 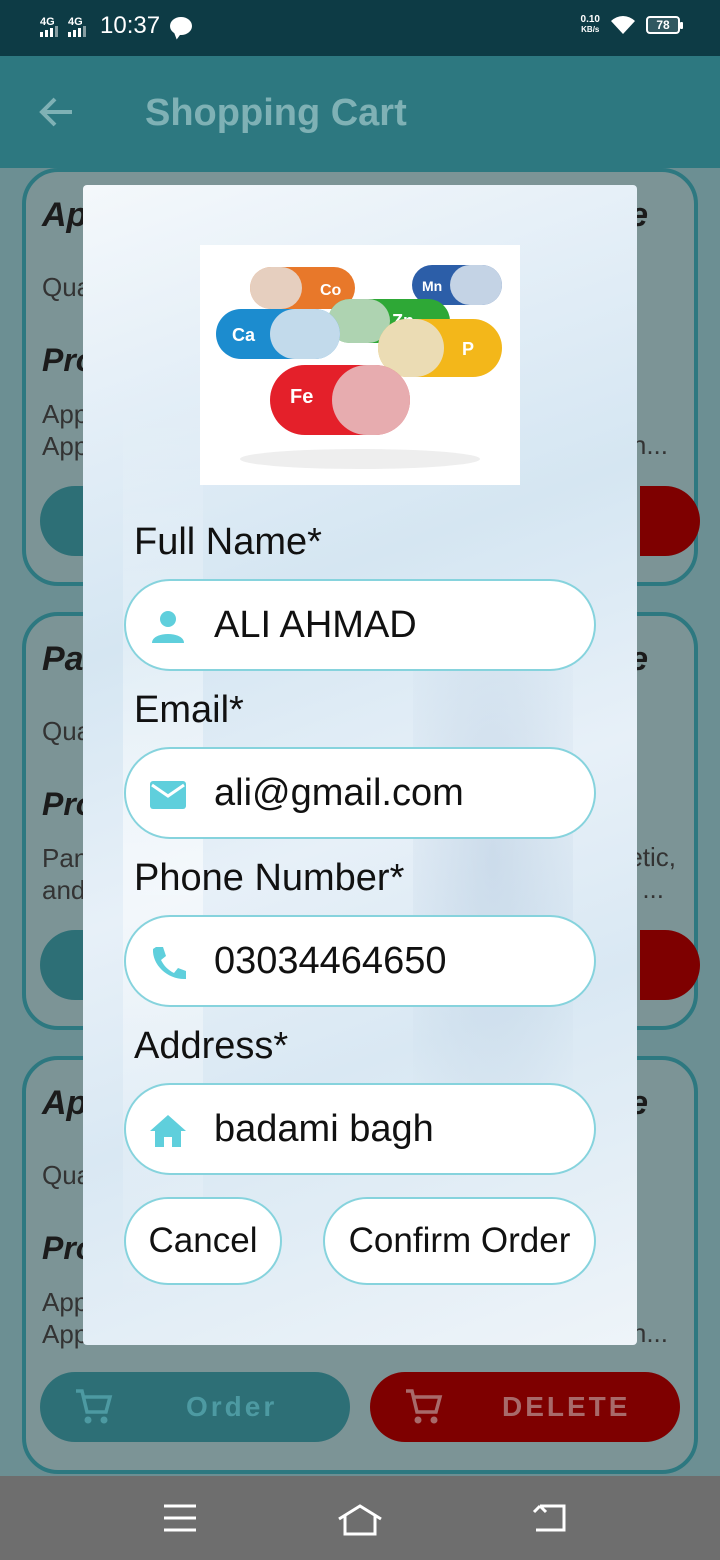 What do you see at coordinates (203, 1241) in the screenshot?
I see `cancel-button: Cancel` at bounding box center [203, 1241].